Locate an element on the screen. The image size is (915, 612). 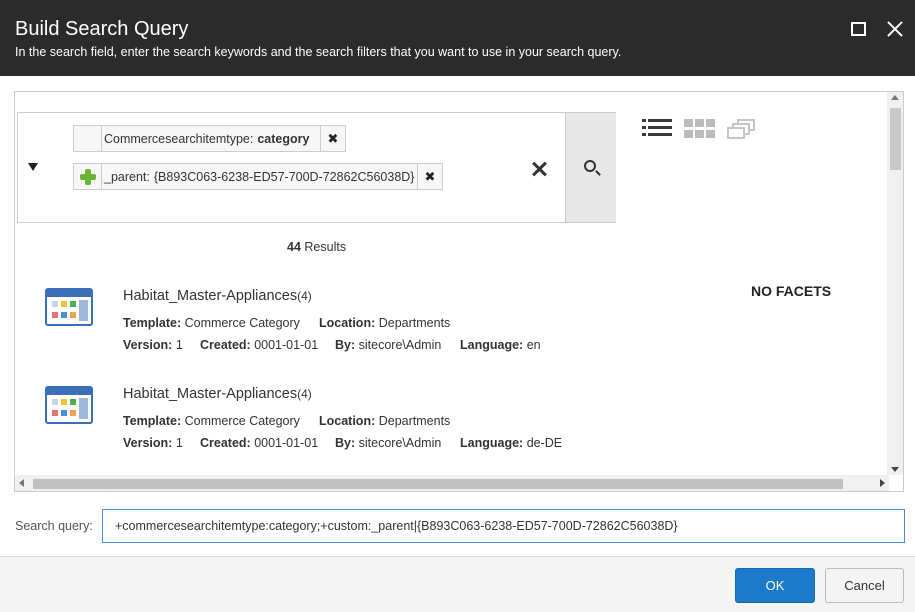
ok-button: OK is located at coordinates (775, 585).